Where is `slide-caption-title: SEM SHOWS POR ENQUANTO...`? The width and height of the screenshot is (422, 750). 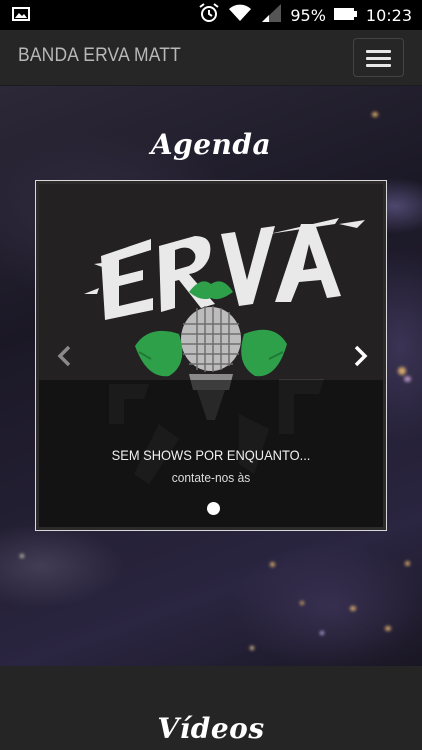 slide-caption-title: SEM SHOWS POR ENQUANTO... is located at coordinates (211, 455).